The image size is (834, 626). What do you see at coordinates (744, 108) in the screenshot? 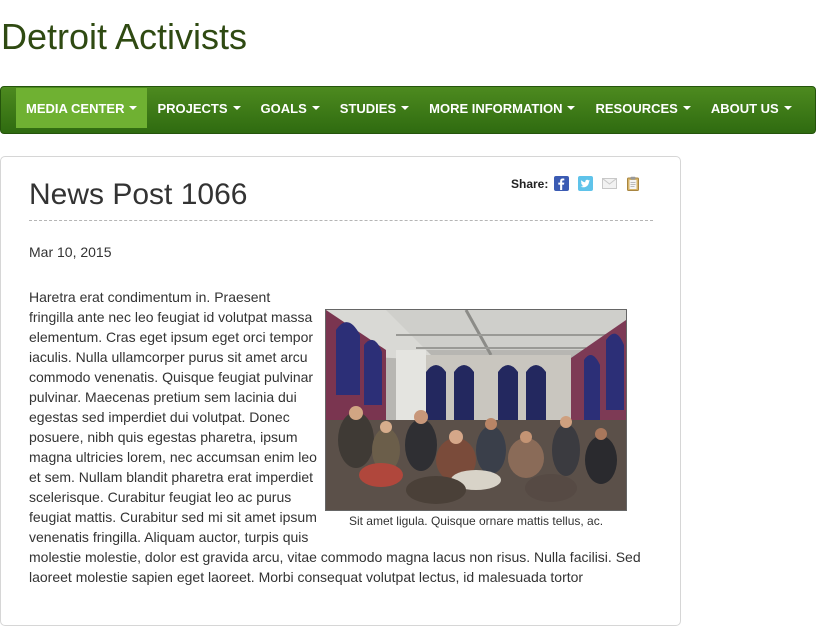
I see `nav-item-label: ABOUT US` at bounding box center [744, 108].